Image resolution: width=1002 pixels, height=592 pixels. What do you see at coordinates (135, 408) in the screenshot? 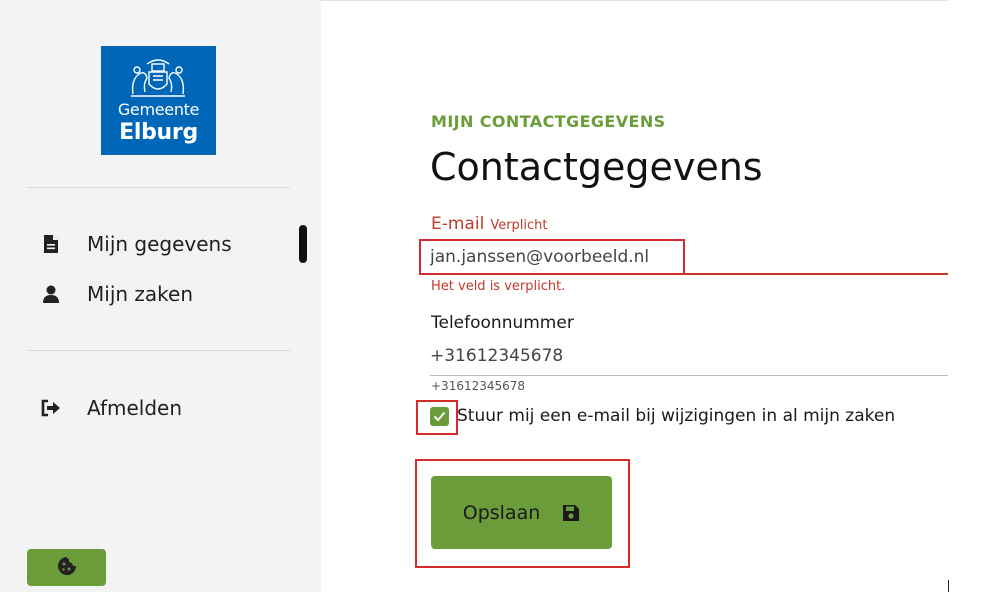
I see `sidebar-item-label: Afmelden` at bounding box center [135, 408].